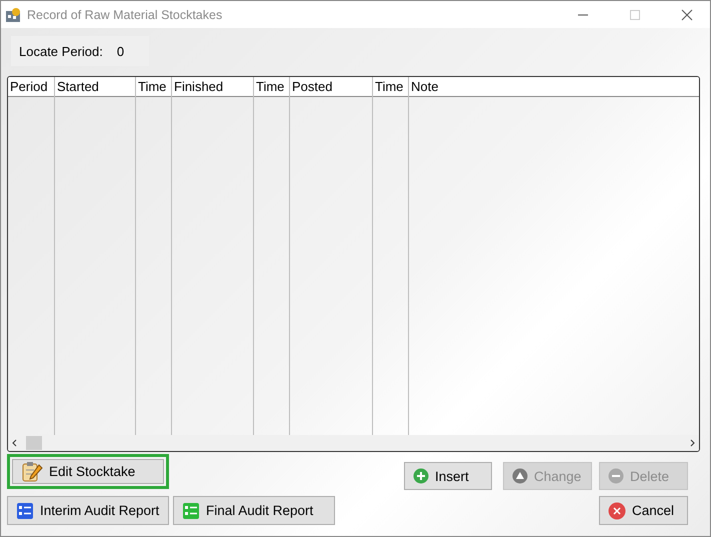 The image size is (711, 537). I want to click on notepad-pencil-icon, so click(32, 471).